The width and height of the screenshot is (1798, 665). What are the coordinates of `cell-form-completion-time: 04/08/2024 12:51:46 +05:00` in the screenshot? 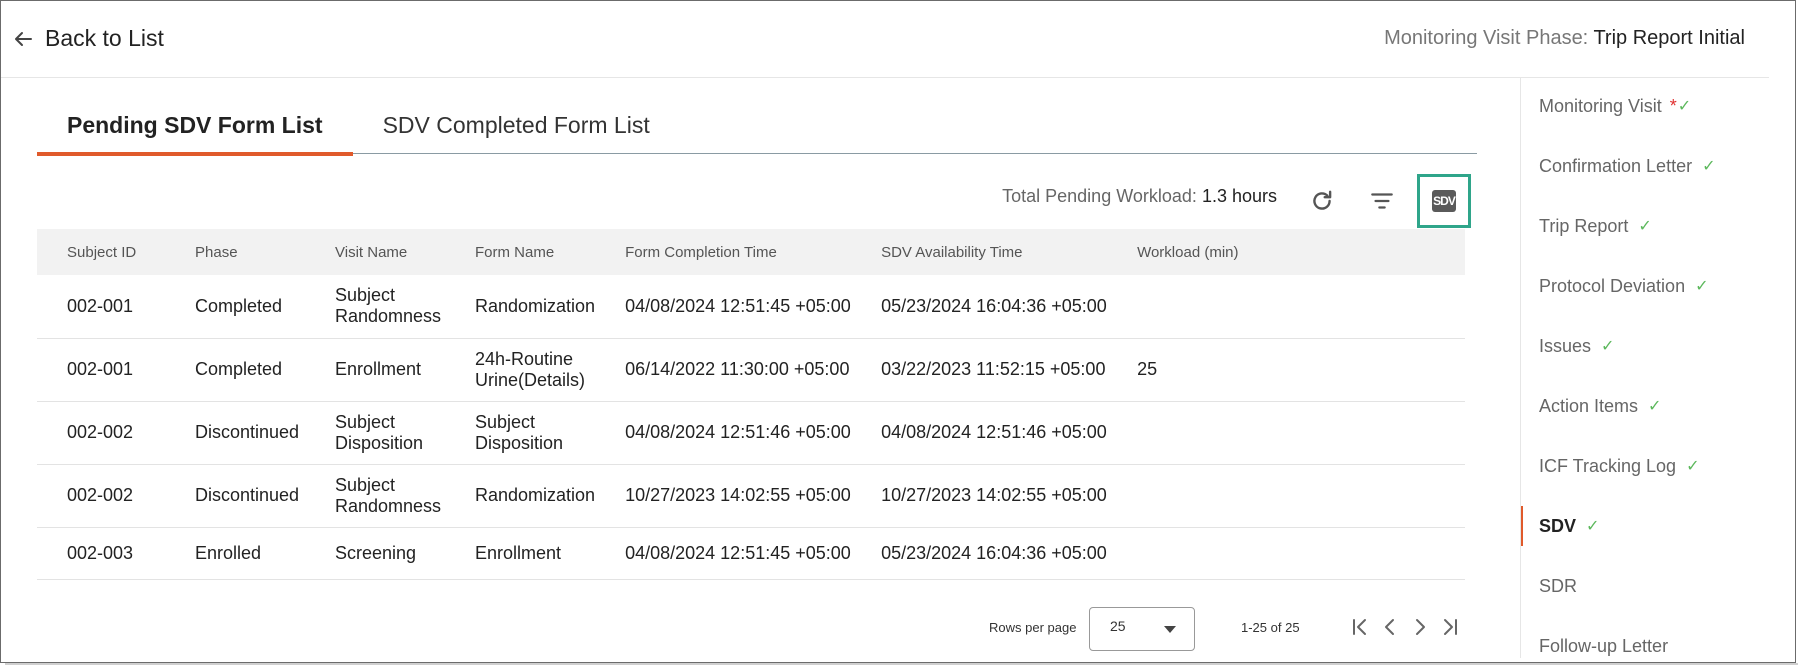 It's located at (738, 432).